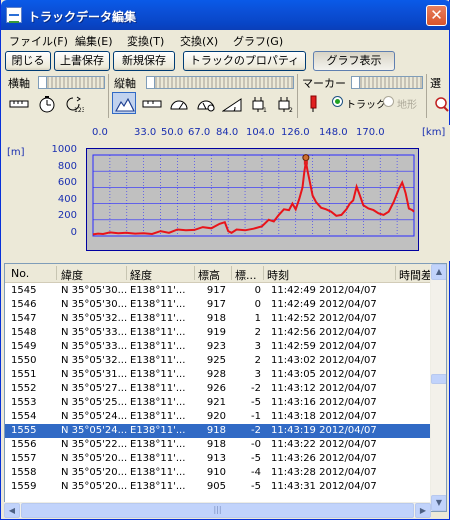 The height and width of the screenshot is (520, 450). Describe the element at coordinates (19, 83) in the screenshot. I see `h-axis-label: 横軸` at that location.